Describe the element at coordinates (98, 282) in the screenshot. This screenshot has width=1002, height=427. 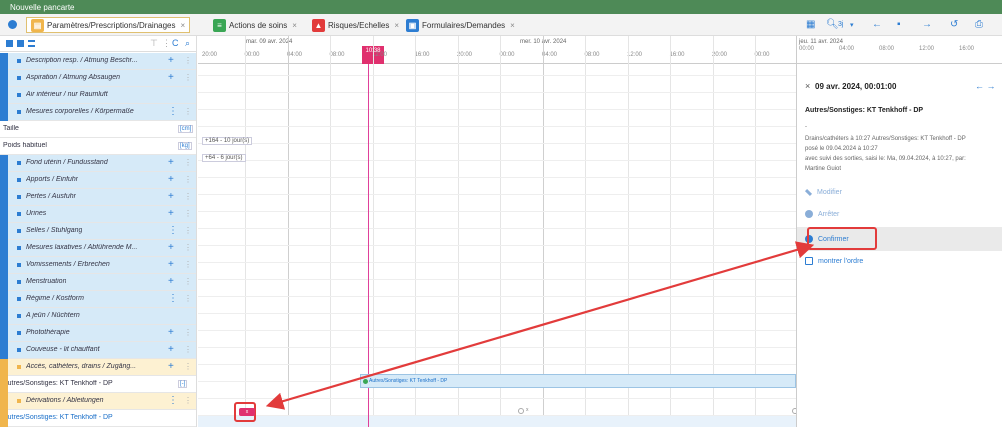
I see `parameter-row: Menstruation + ⋮` at that location.